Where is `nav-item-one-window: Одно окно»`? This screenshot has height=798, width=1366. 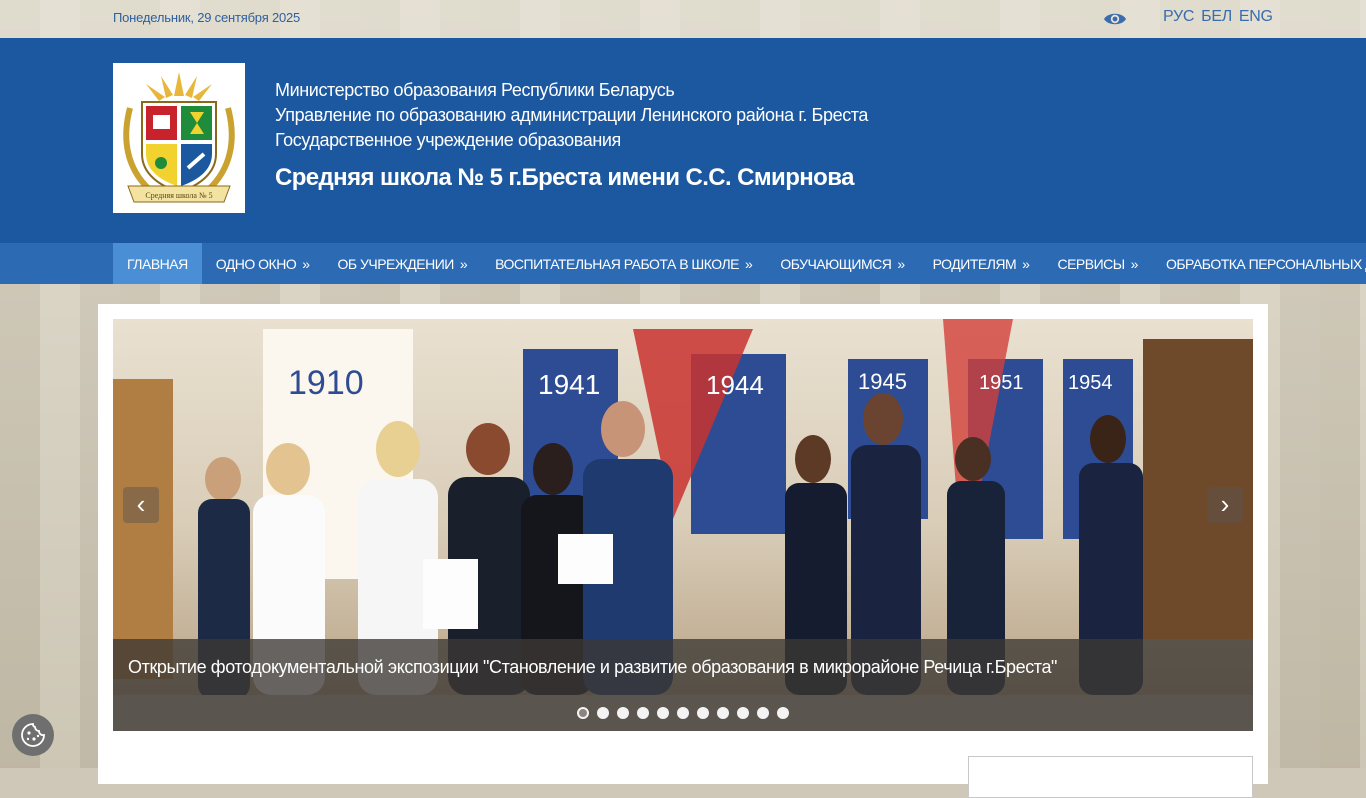 nav-item-one-window: Одно окно» is located at coordinates (263, 263).